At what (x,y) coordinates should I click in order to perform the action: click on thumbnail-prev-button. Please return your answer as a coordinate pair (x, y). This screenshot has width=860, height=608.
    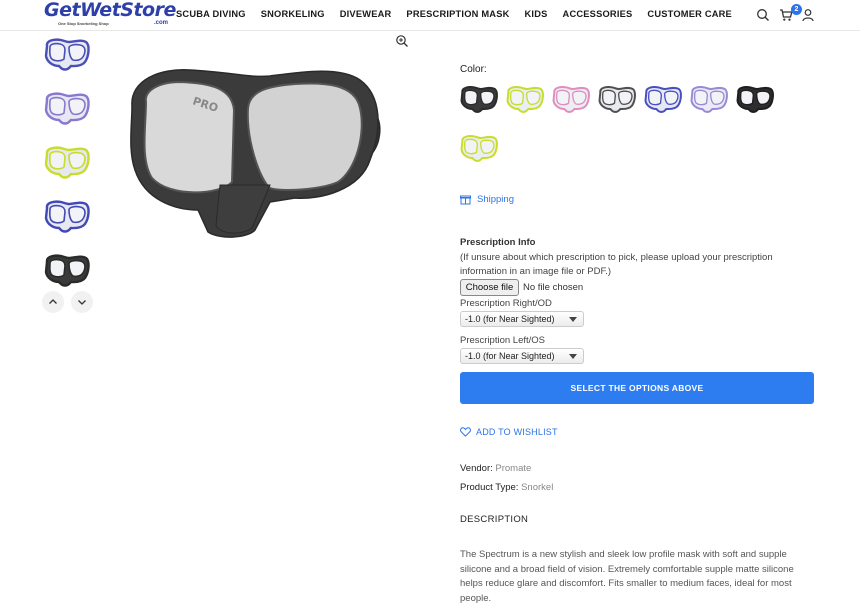
    Looking at the image, I should click on (53, 302).